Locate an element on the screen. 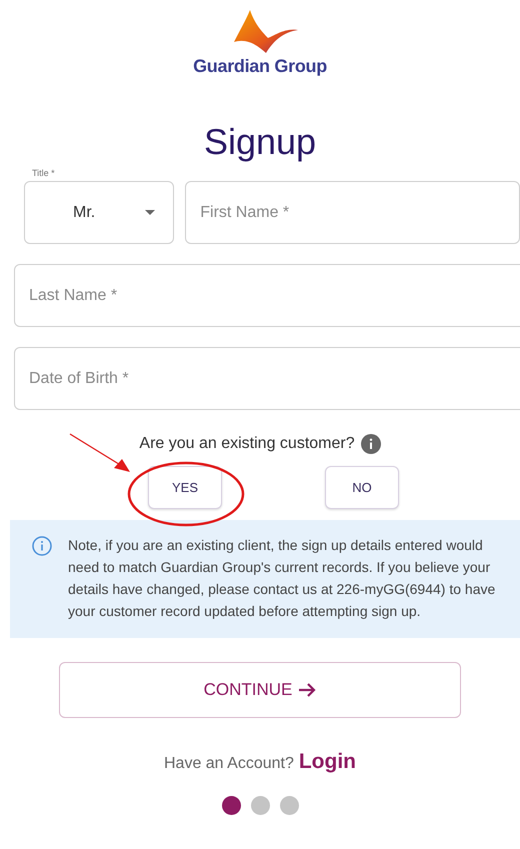 The image size is (520, 849). text-field: Date of Birth * is located at coordinates (267, 378).